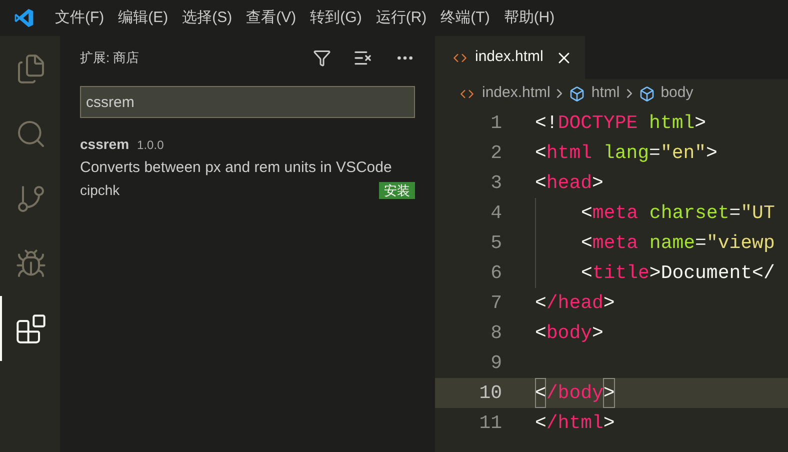  Describe the element at coordinates (678, 243) in the screenshot. I see `code-line: <meta name="viewp` at that location.